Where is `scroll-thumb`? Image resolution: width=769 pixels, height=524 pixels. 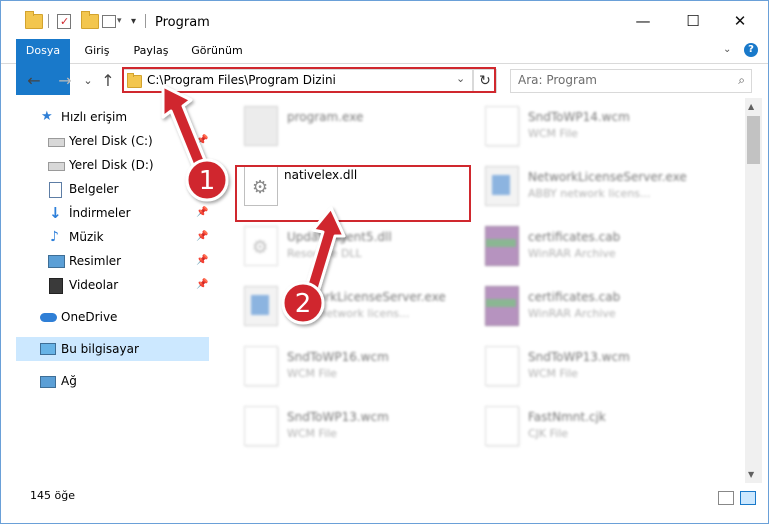
scroll-thumb is located at coordinates (753, 140).